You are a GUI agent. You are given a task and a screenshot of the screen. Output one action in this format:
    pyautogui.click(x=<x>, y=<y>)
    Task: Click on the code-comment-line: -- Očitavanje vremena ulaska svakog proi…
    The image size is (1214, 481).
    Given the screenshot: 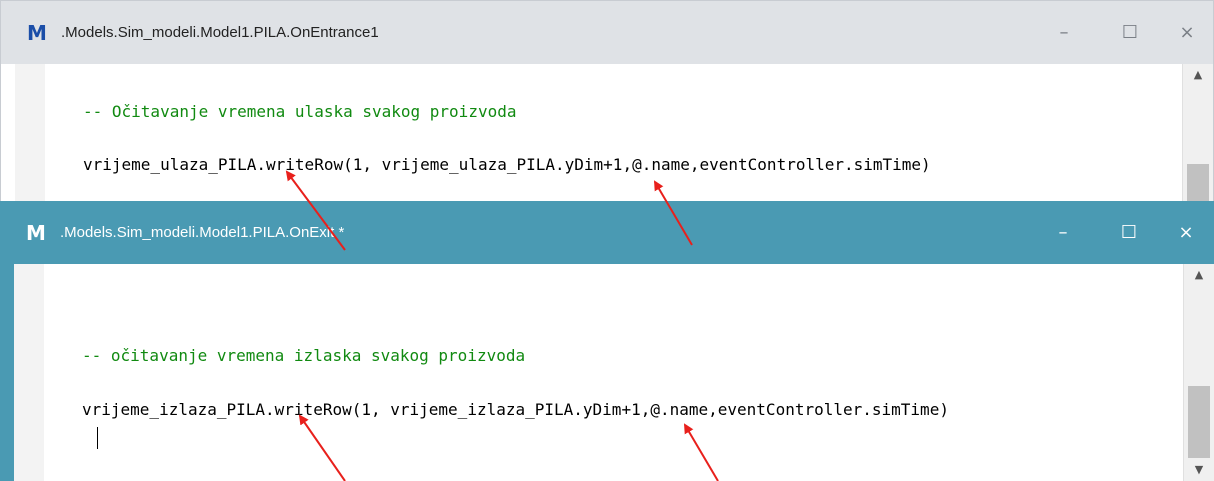 What is the action you would take?
    pyautogui.click(x=299, y=112)
    